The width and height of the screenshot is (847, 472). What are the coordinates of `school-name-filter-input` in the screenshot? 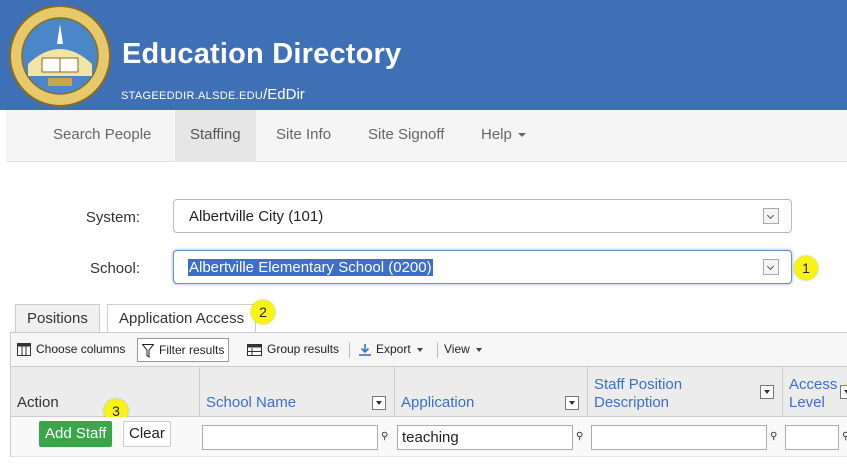 It's located at (290, 437).